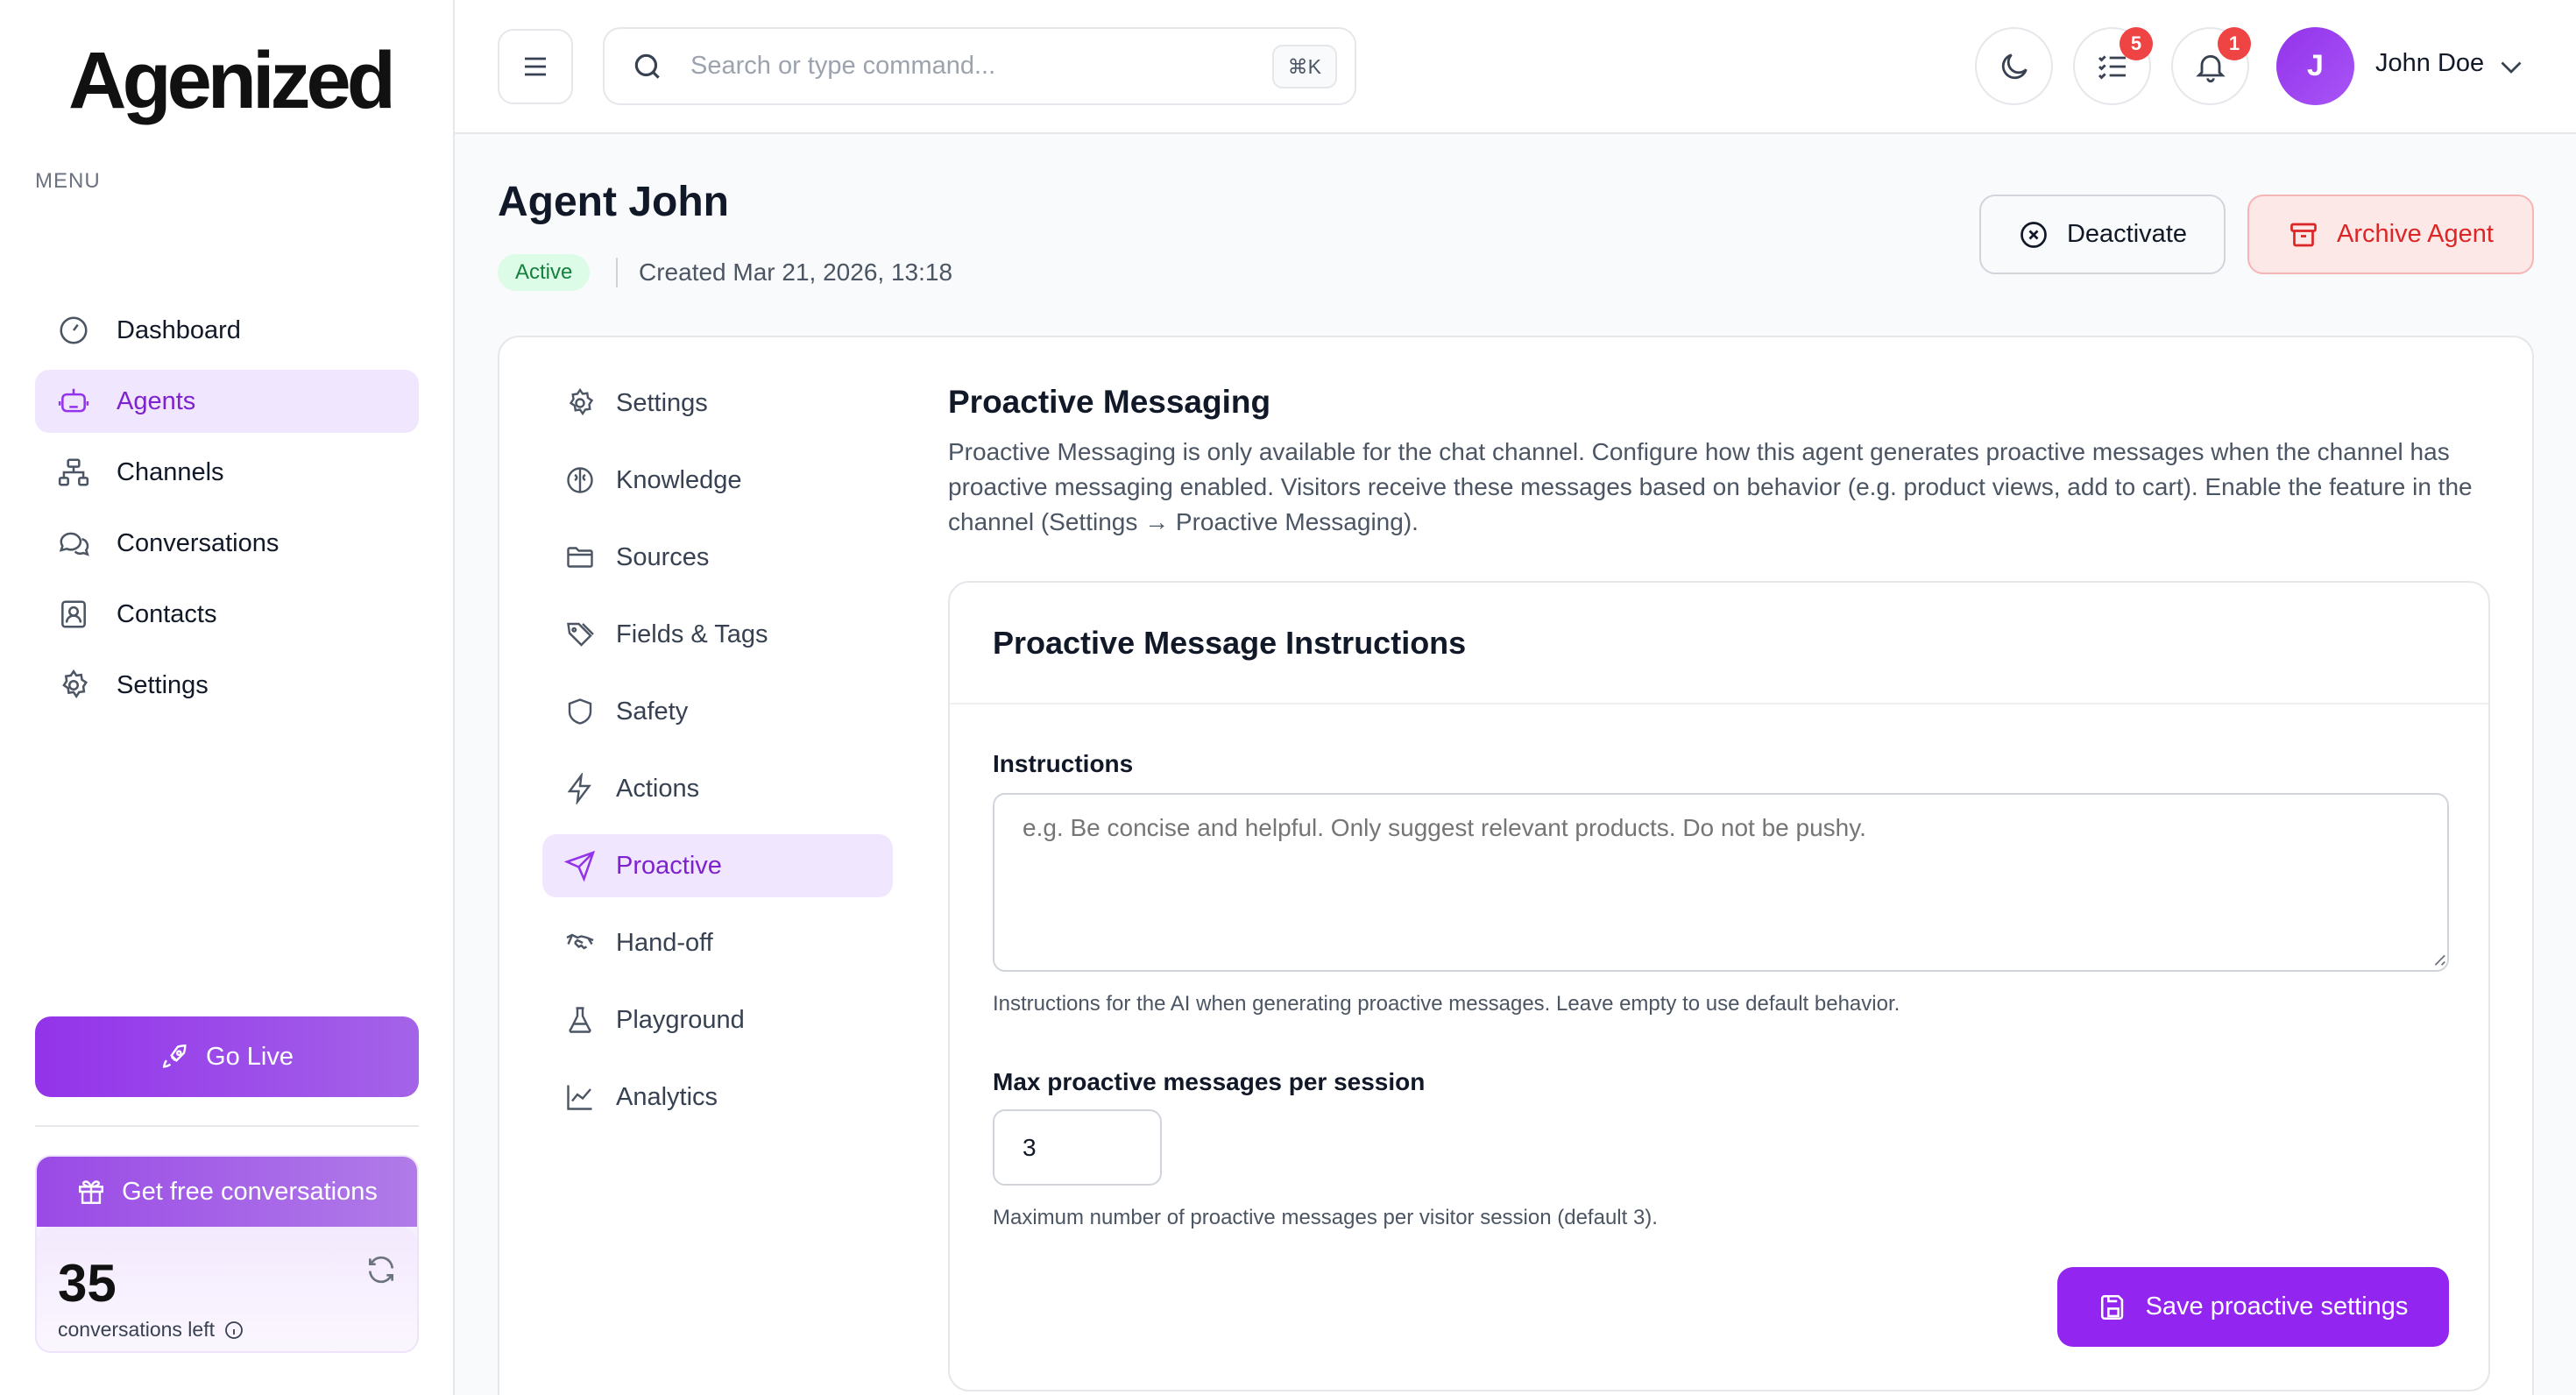  I want to click on max-messages-label: Max proactive messages per session, so click(1209, 1081).